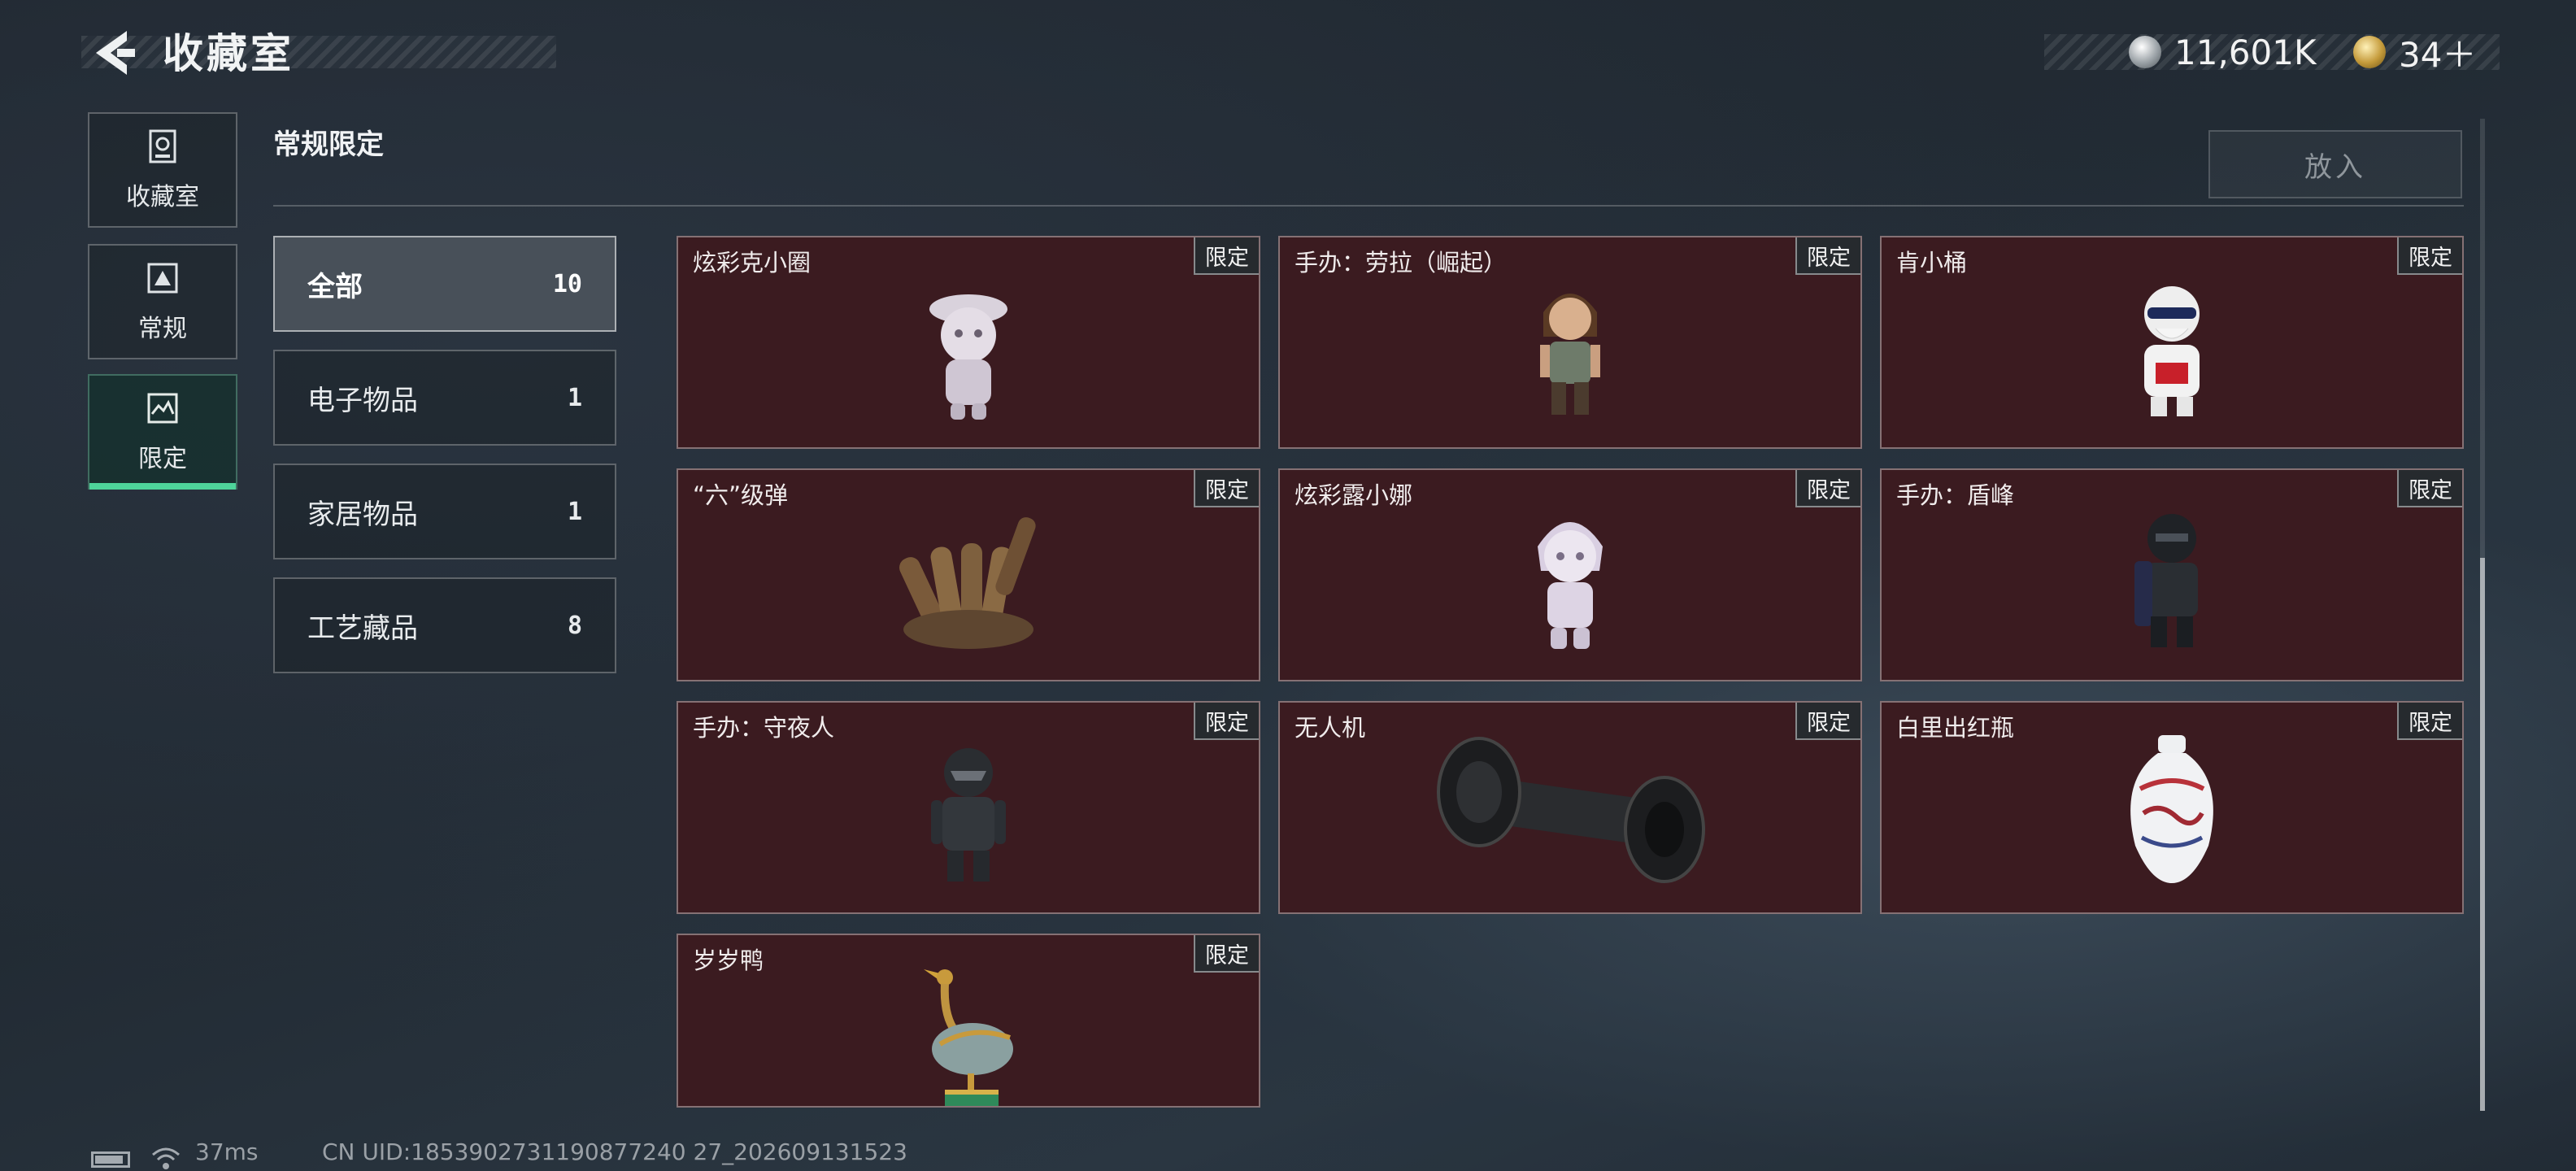 Image resolution: width=2576 pixels, height=1171 pixels. Describe the element at coordinates (2483, 835) in the screenshot. I see `scrollbar-thumb` at that location.